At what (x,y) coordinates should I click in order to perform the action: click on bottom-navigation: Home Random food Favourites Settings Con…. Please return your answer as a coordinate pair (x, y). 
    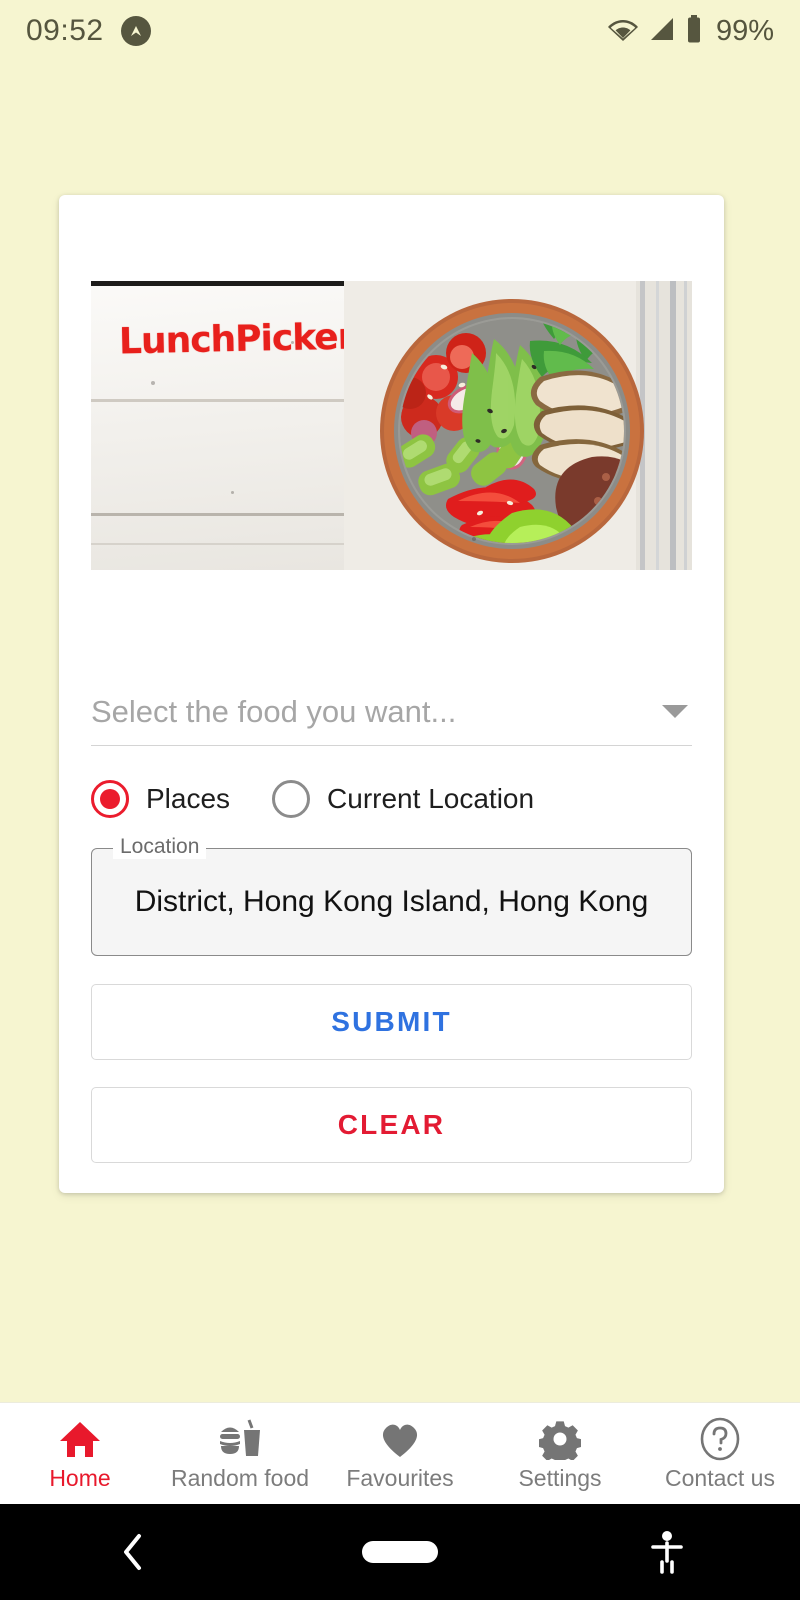
    Looking at the image, I should click on (400, 1453).